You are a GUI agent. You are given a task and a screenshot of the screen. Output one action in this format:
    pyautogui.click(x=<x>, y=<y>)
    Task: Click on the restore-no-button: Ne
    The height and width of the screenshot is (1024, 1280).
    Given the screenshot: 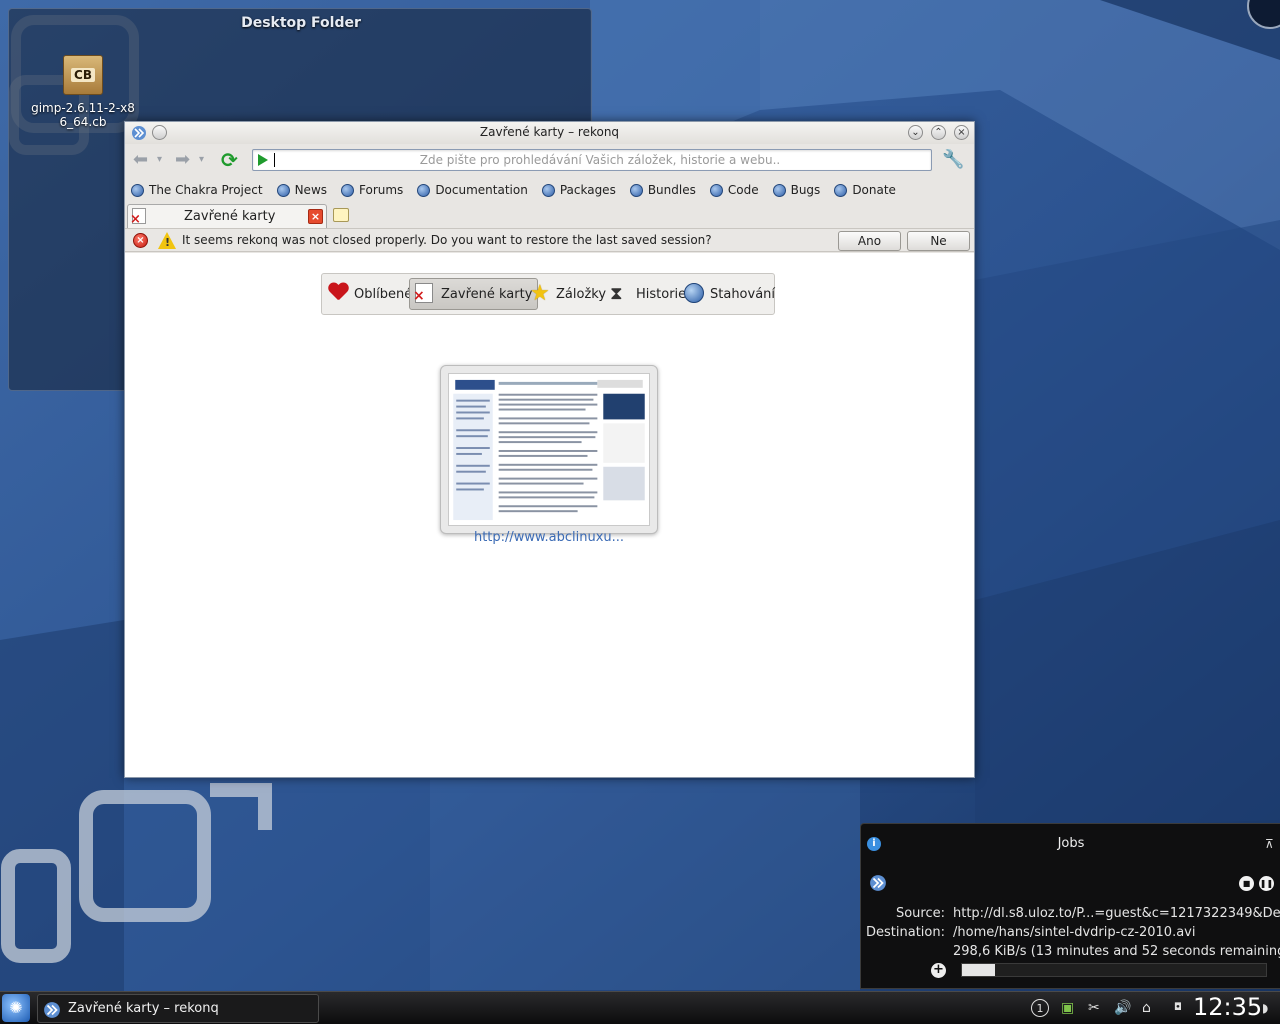 What is the action you would take?
    pyautogui.click(x=938, y=241)
    